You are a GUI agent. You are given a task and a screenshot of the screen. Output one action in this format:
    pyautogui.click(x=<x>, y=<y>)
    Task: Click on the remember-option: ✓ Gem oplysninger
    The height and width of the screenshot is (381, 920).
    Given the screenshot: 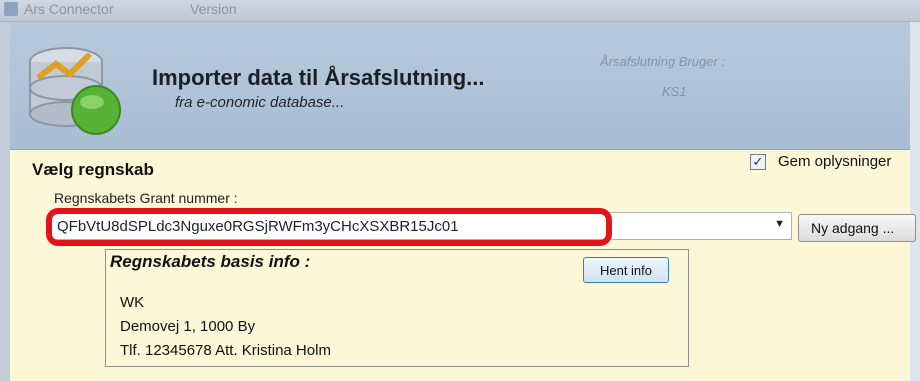 What is the action you would take?
    pyautogui.click(x=820, y=161)
    